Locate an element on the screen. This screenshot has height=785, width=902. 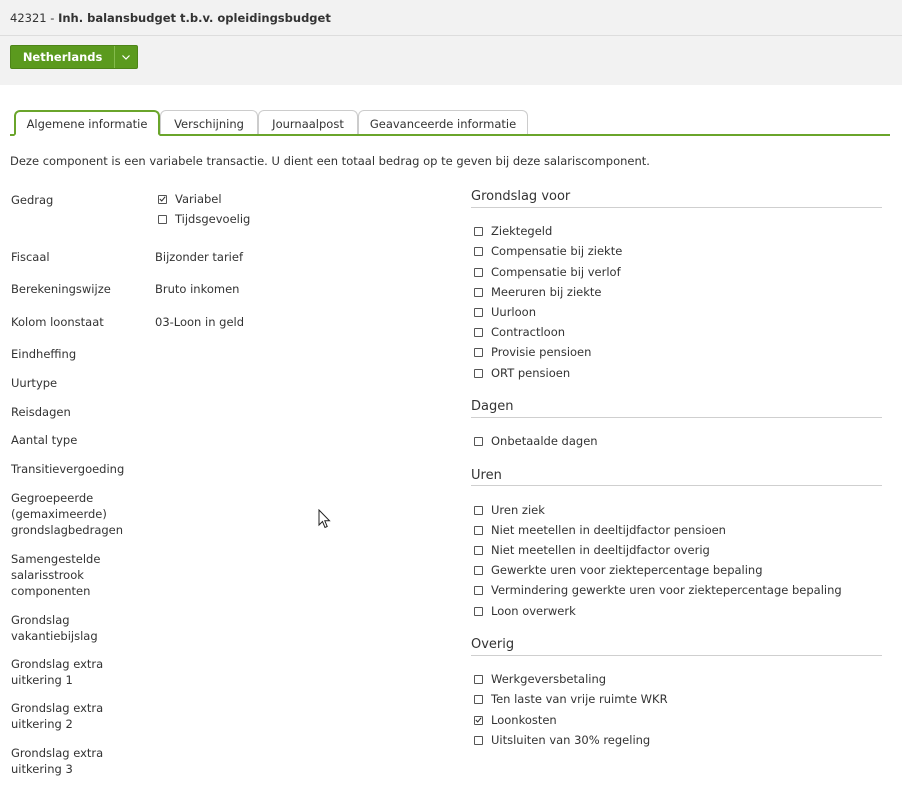
tab-journaalpost: Journaalpost is located at coordinates (308, 123).